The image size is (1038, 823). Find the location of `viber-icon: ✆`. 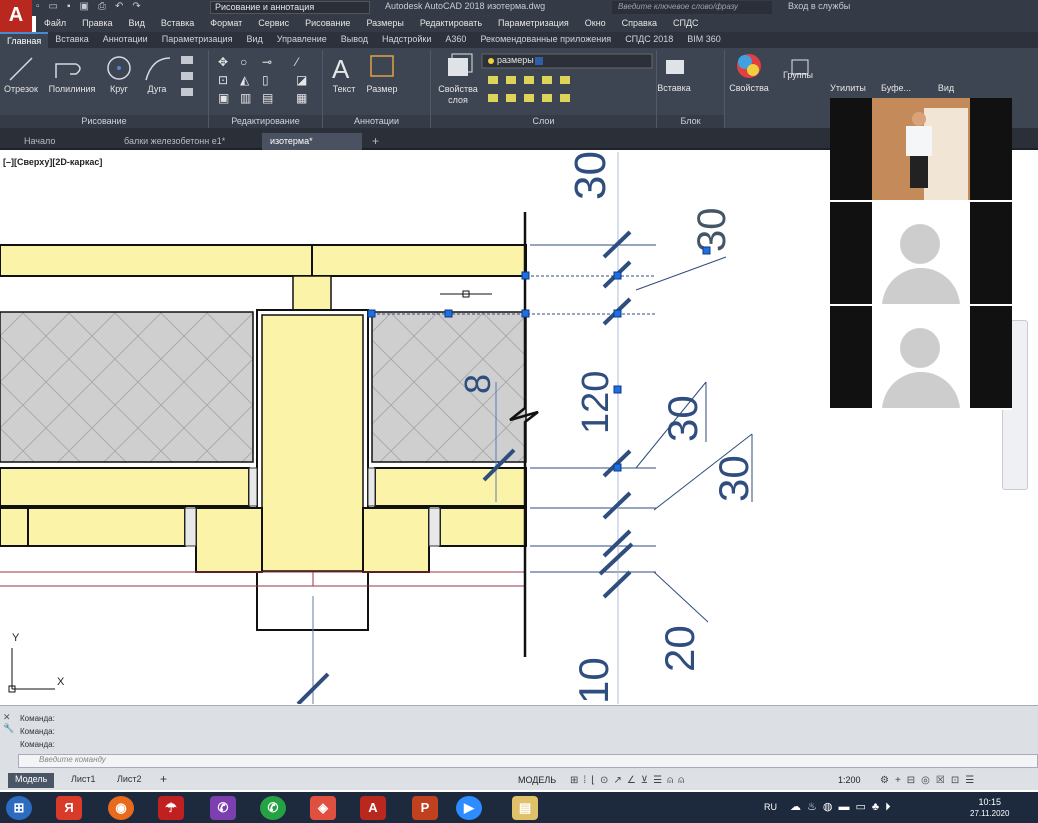

viber-icon: ✆ is located at coordinates (223, 808).